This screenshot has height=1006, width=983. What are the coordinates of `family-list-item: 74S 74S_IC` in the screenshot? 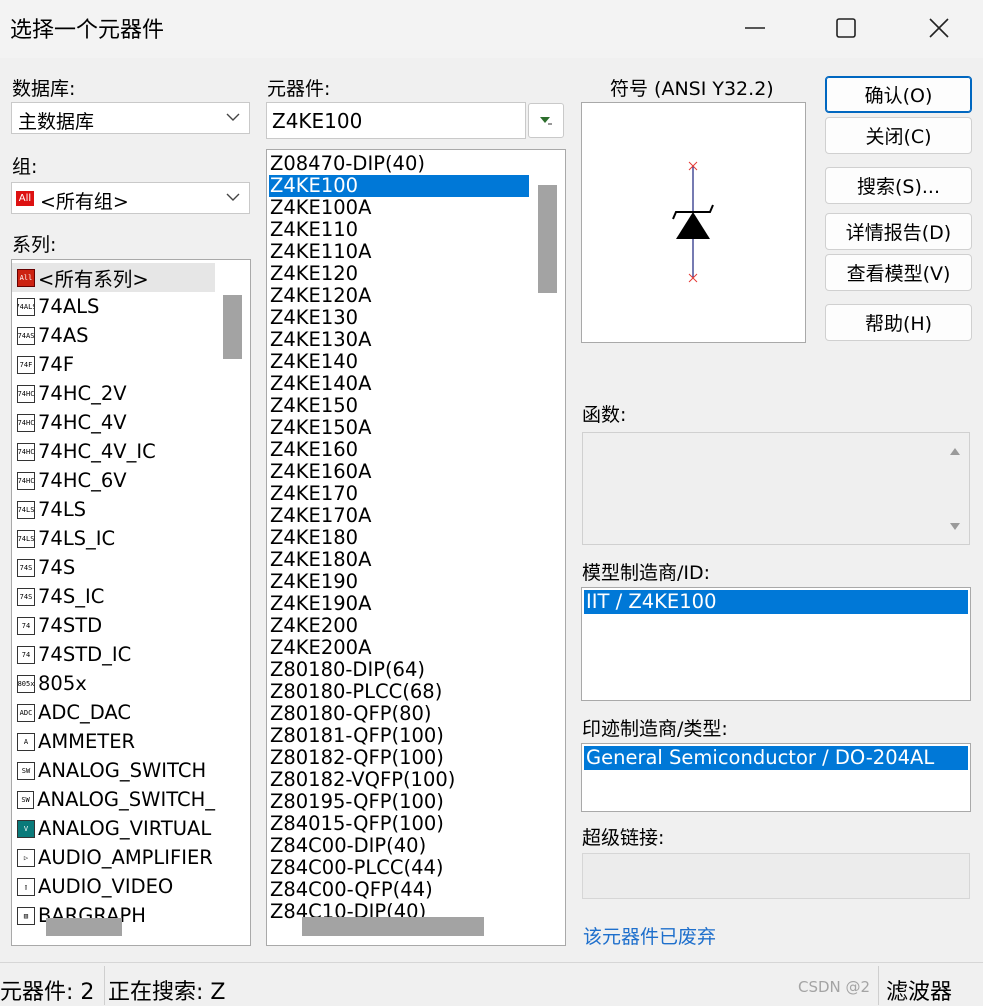 It's located at (113, 596).